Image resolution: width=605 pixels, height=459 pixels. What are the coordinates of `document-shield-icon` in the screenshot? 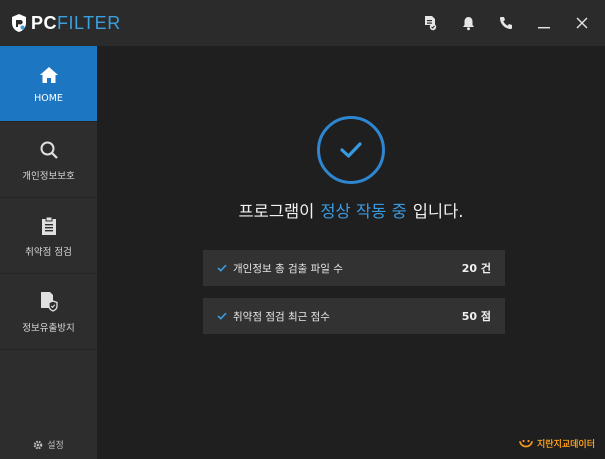 It's located at (49, 302).